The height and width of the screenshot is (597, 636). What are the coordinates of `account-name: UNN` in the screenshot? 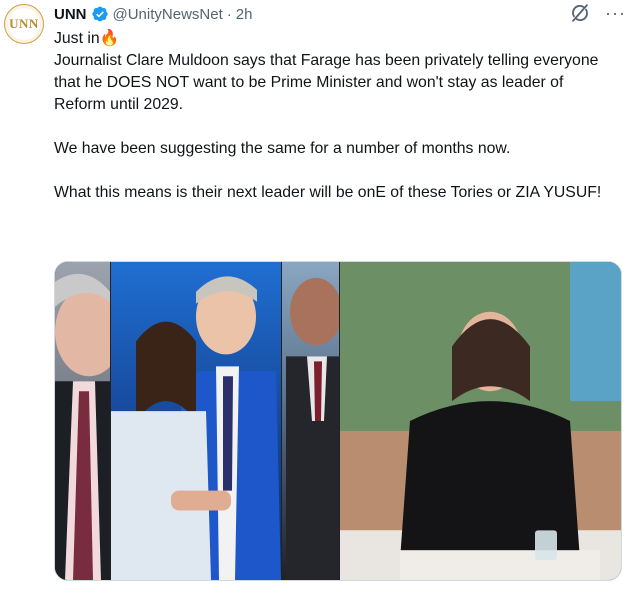 It's located at (70, 14).